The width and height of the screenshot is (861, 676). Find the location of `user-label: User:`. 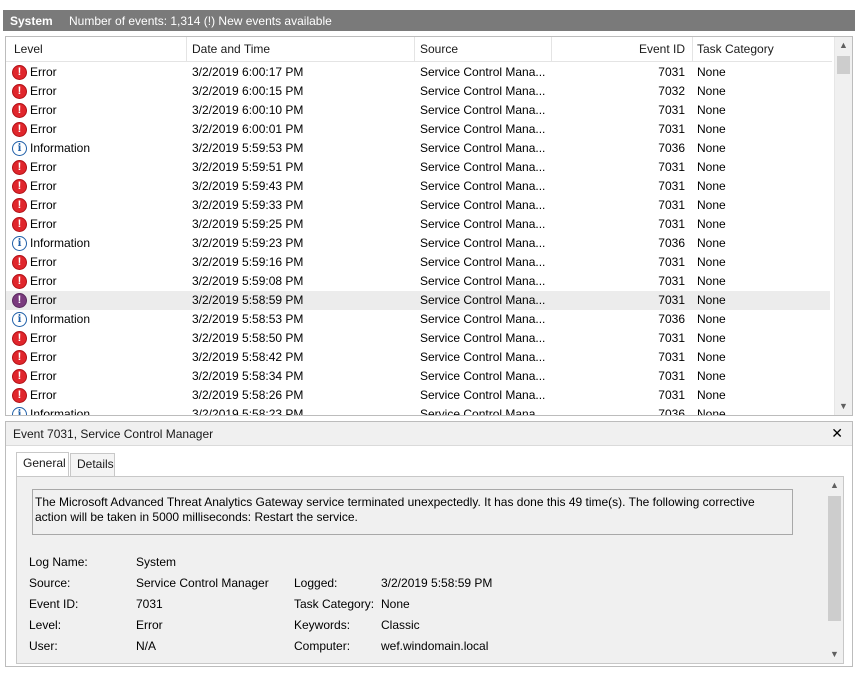

user-label: User: is located at coordinates (43, 646).